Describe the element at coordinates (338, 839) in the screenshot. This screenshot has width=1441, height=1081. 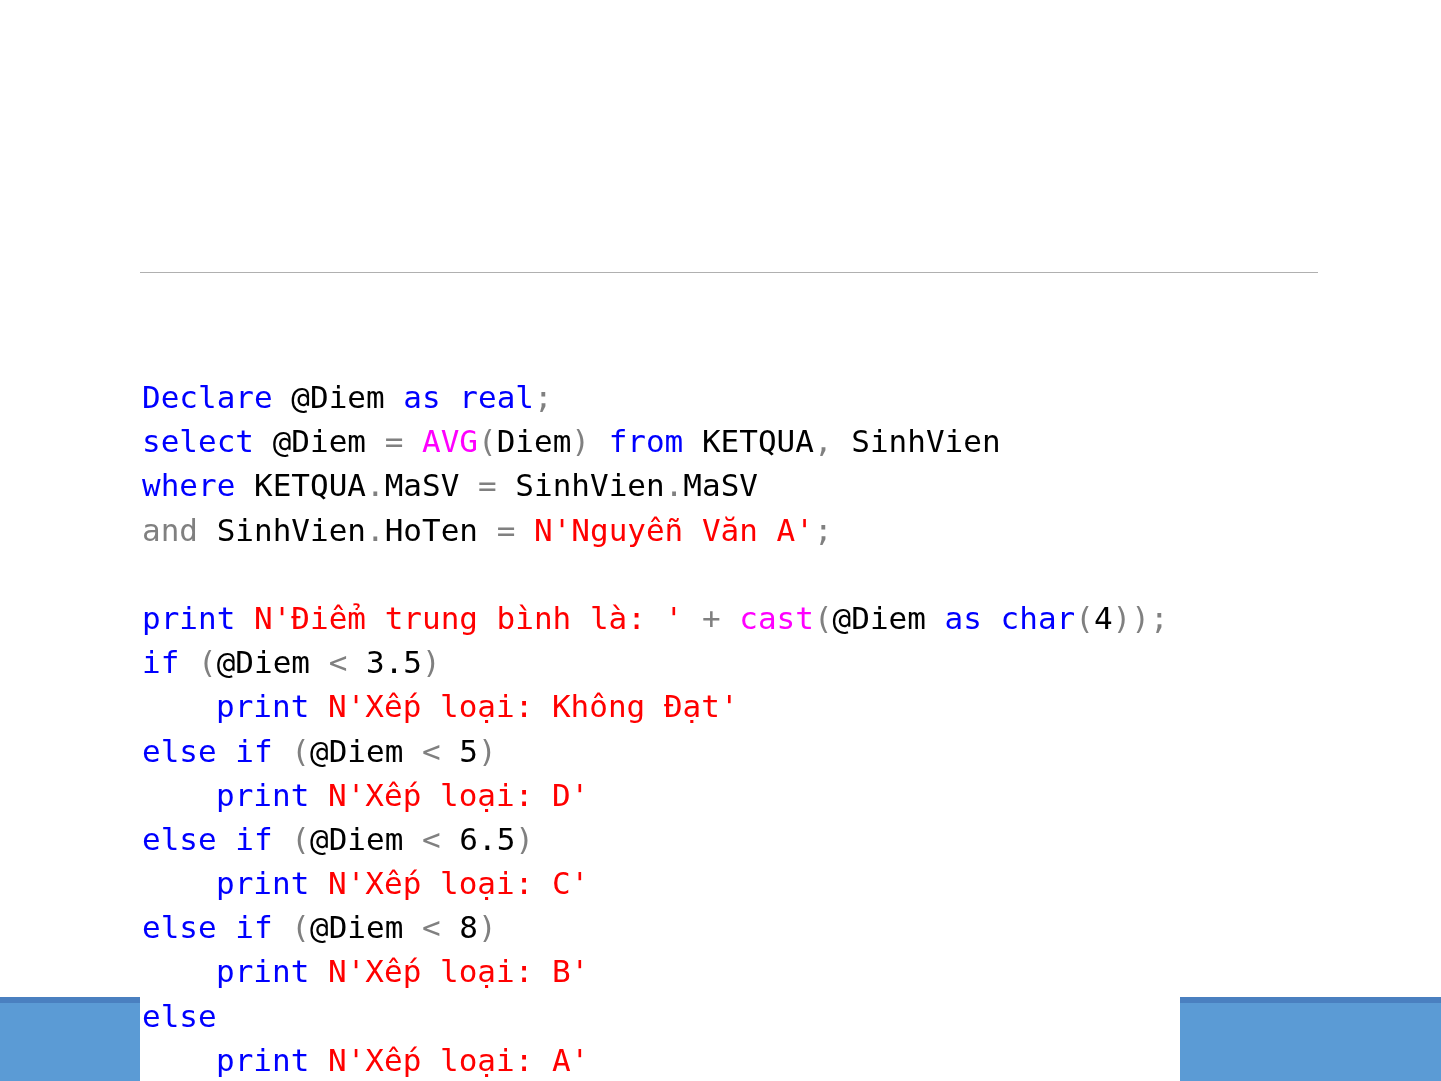
I see `code-line: else if (@Diem < 6.5)` at that location.